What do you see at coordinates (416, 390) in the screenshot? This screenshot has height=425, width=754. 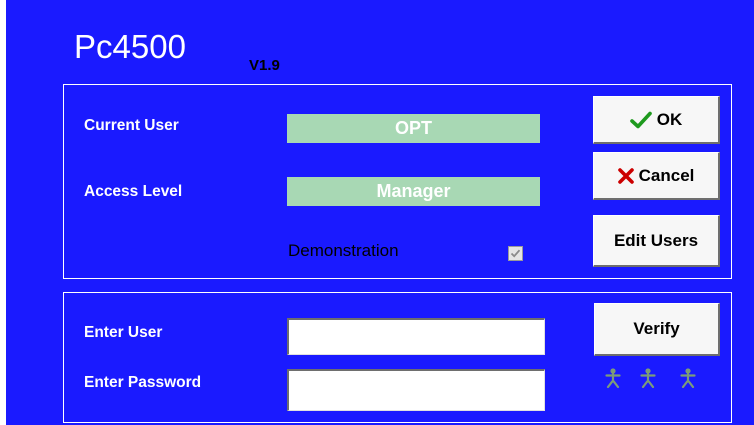 I see `password-input` at bounding box center [416, 390].